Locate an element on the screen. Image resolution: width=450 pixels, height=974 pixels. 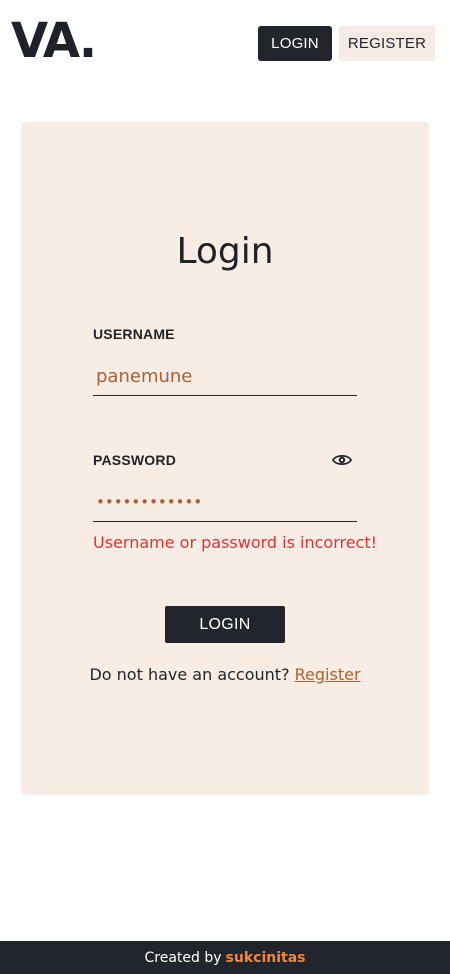
password-input: •••••••••••• is located at coordinates (225, 505).